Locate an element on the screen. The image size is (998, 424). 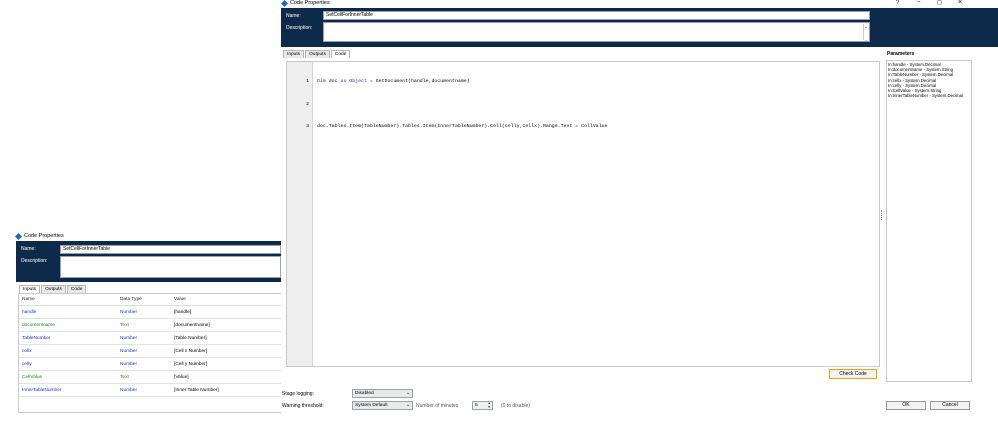
back-name-field: SetCellForInnerTable is located at coordinates (170, 249).